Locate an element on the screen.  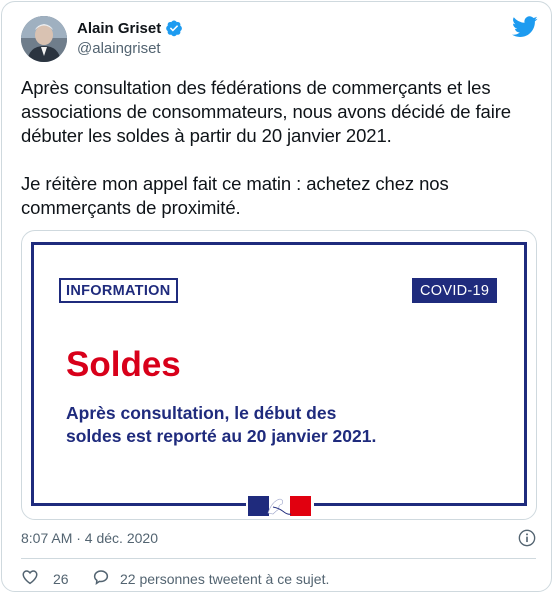
announcement-line: Après consultation, le début des is located at coordinates (201, 413).